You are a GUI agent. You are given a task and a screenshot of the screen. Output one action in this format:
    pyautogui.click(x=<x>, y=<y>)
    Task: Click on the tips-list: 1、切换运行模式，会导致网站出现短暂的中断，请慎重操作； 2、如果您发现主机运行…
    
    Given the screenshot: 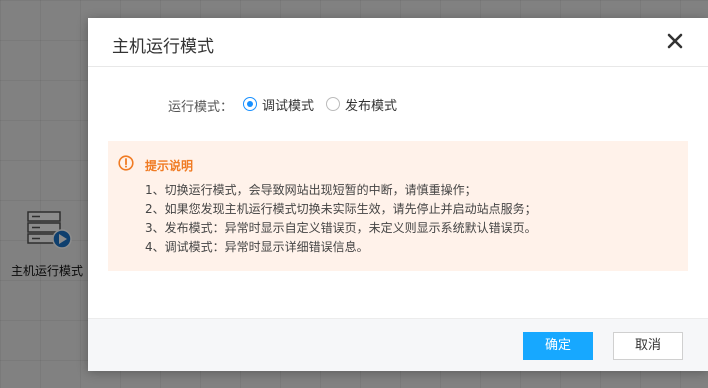 What is the action you would take?
    pyautogui.click(x=341, y=219)
    